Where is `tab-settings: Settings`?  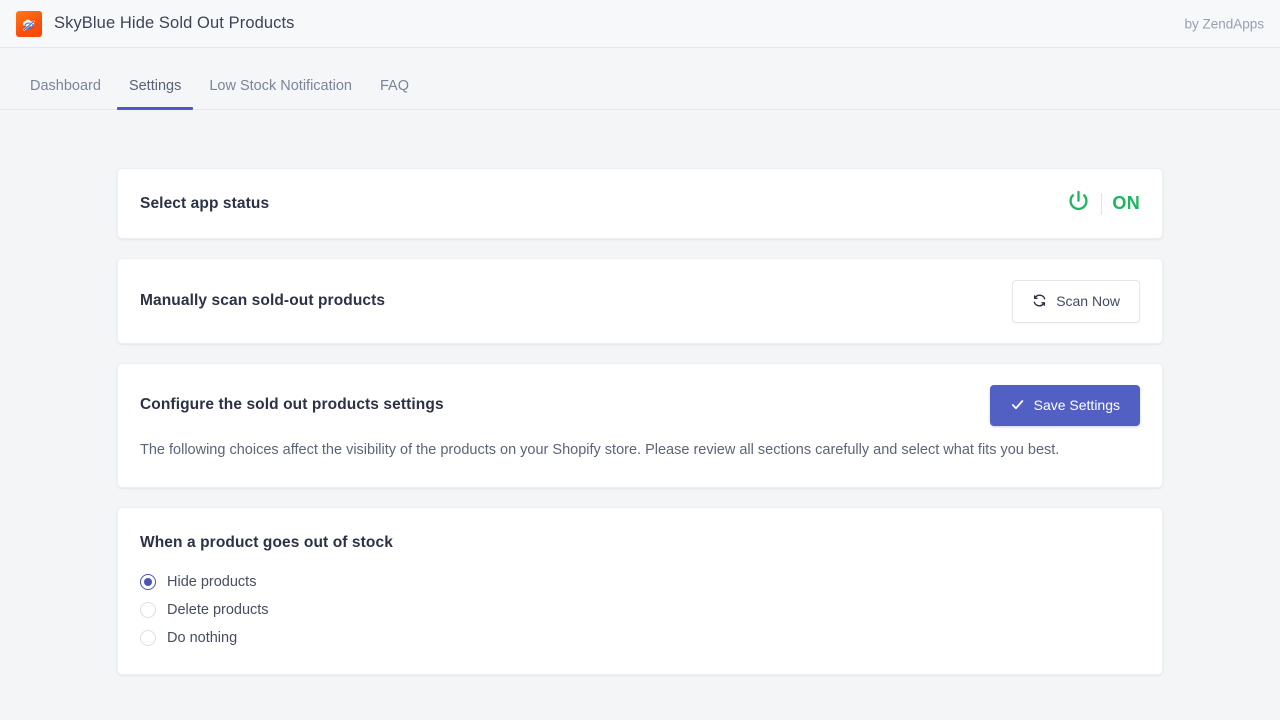
tab-settings: Settings is located at coordinates (155, 94).